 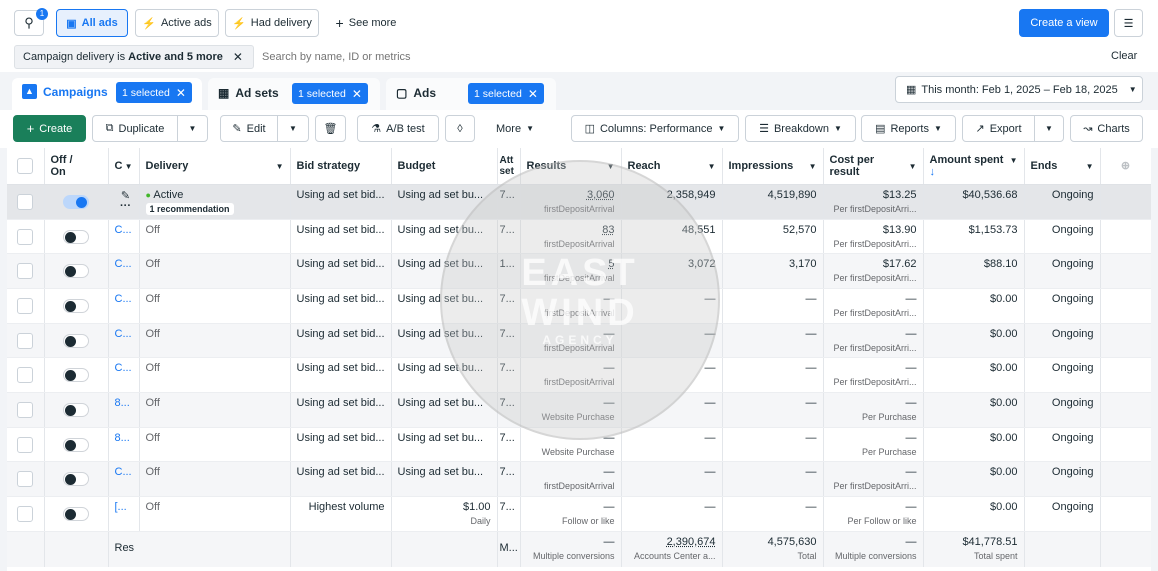 I want to click on col-results: Results ▼, so click(x=571, y=166).